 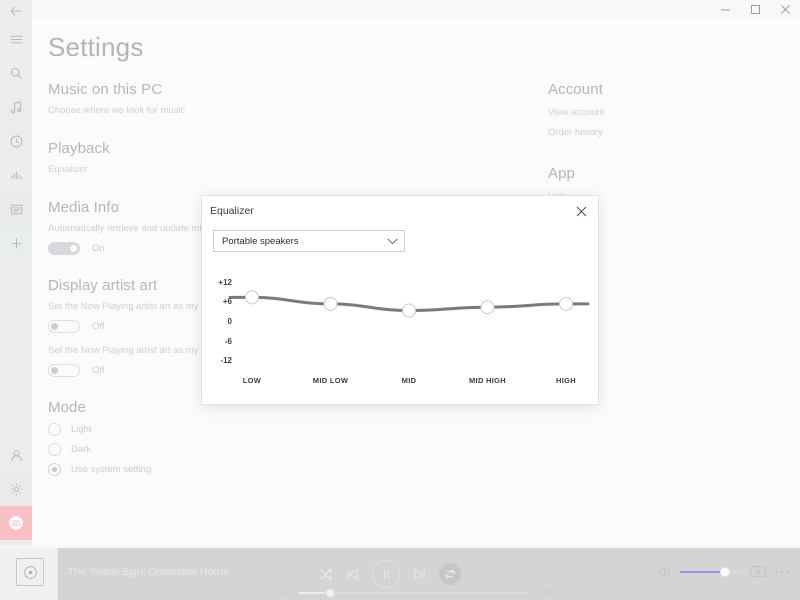 What do you see at coordinates (64, 370) in the screenshot?
I see `wallpaper-art-toggle` at bounding box center [64, 370].